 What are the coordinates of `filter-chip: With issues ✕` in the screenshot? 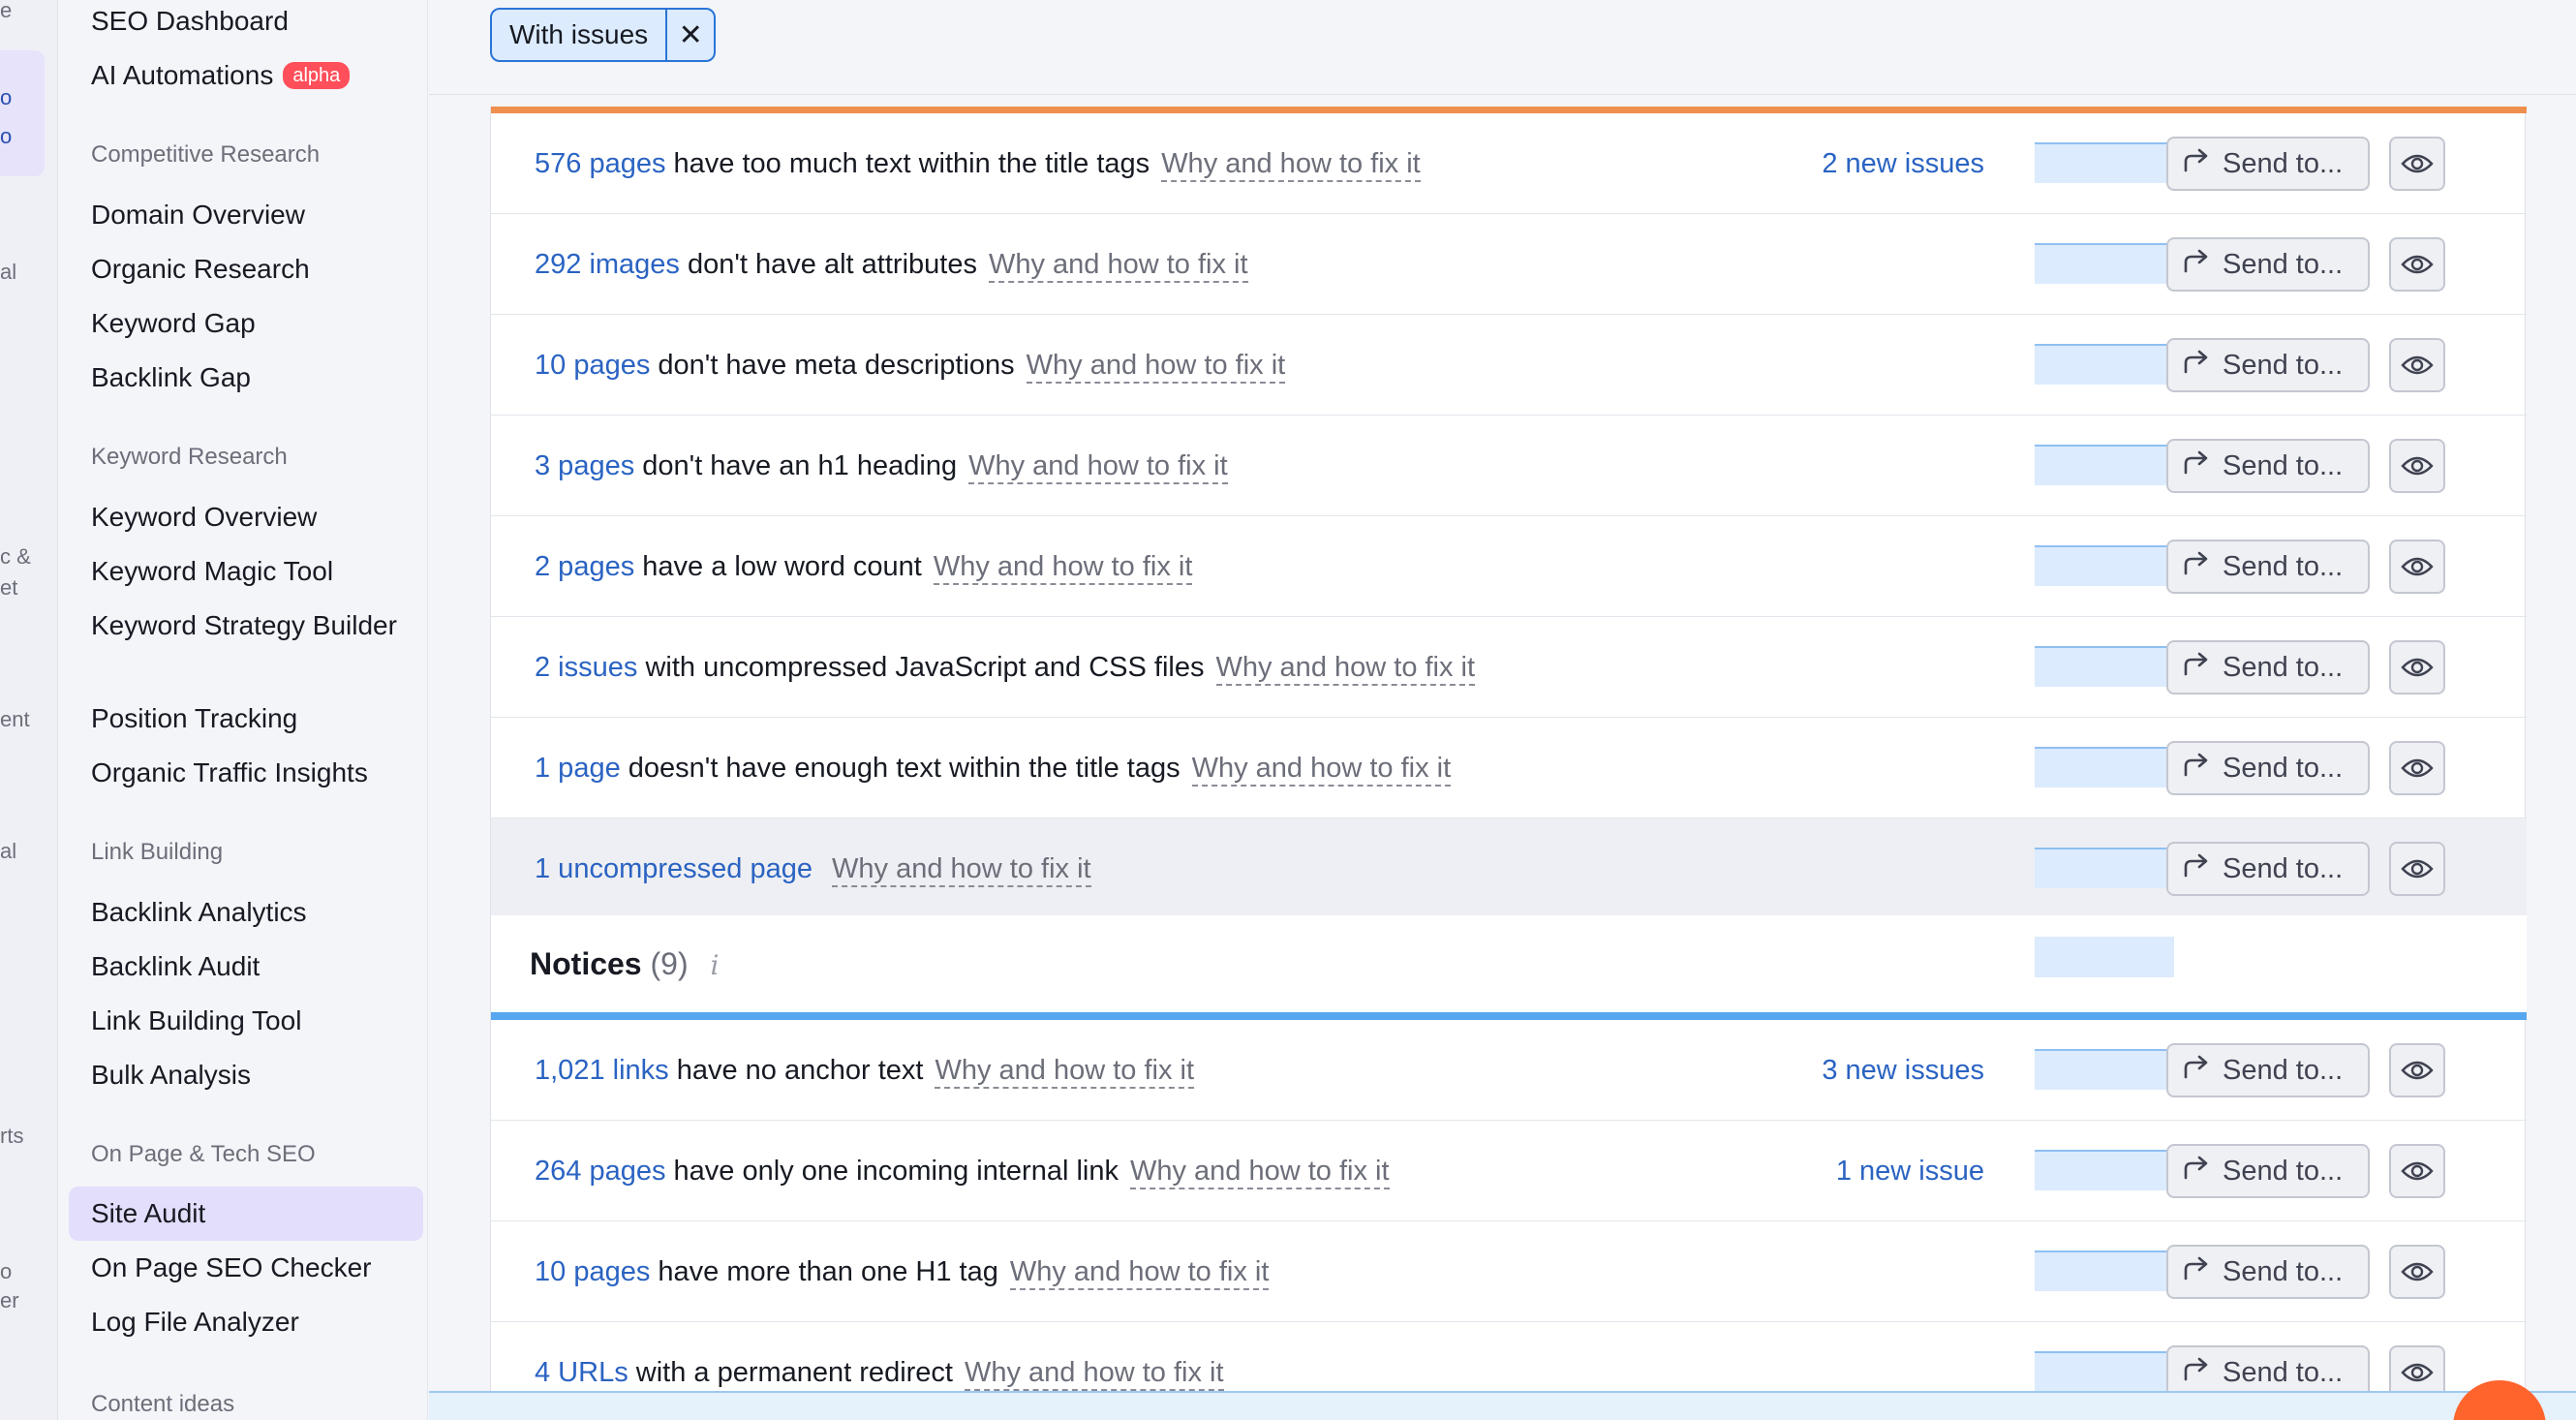 It's located at (603, 35).